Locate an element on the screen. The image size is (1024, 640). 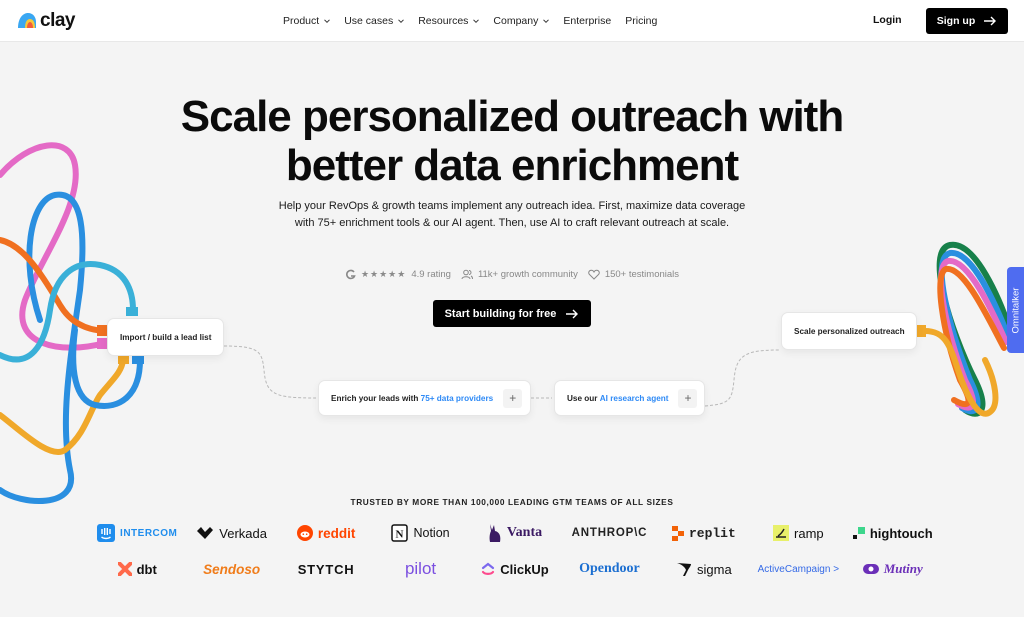
logo-stytch-text: STYTCH is located at coordinates (326, 569).